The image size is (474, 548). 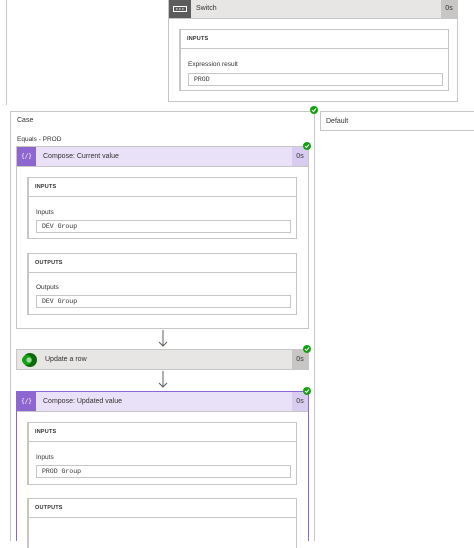 I want to click on switch-duration: 0s, so click(x=449, y=9).